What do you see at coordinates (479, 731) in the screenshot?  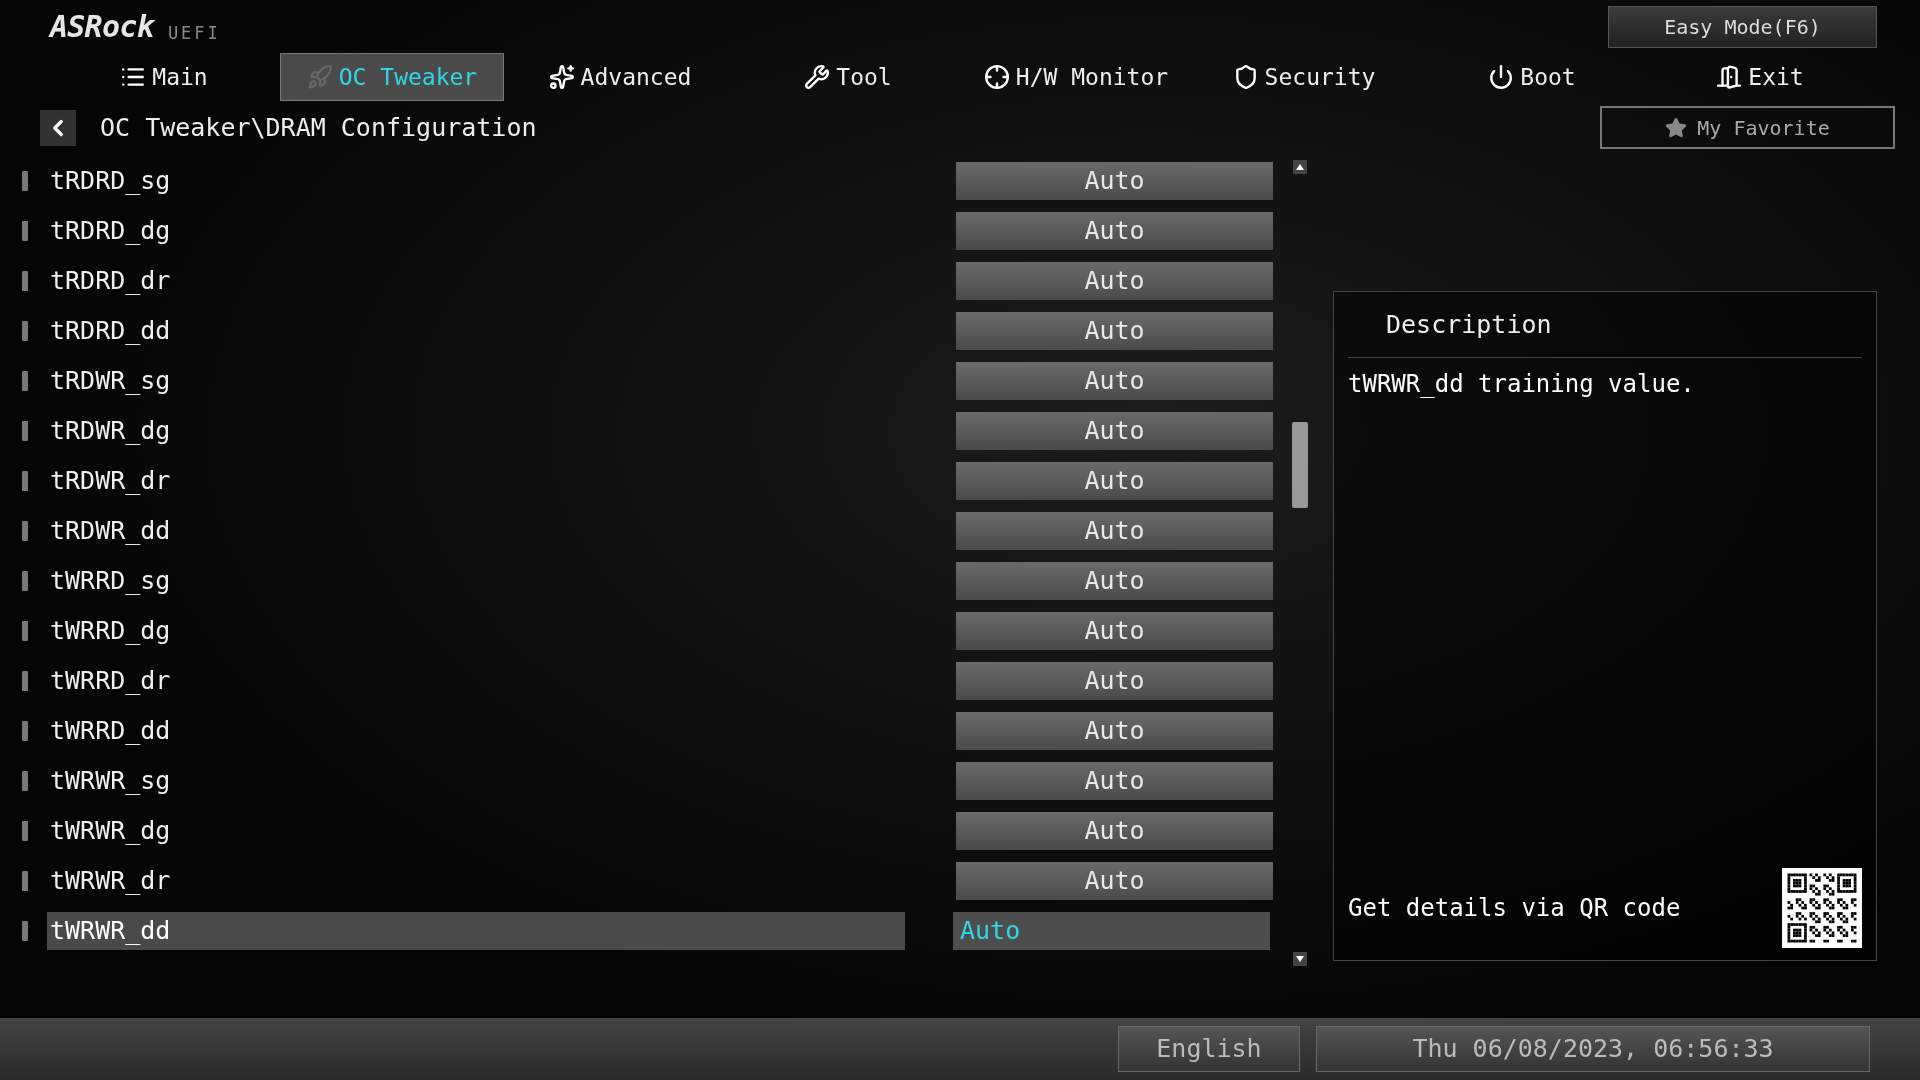 I see `setting-label: tWRRD_dd` at bounding box center [479, 731].